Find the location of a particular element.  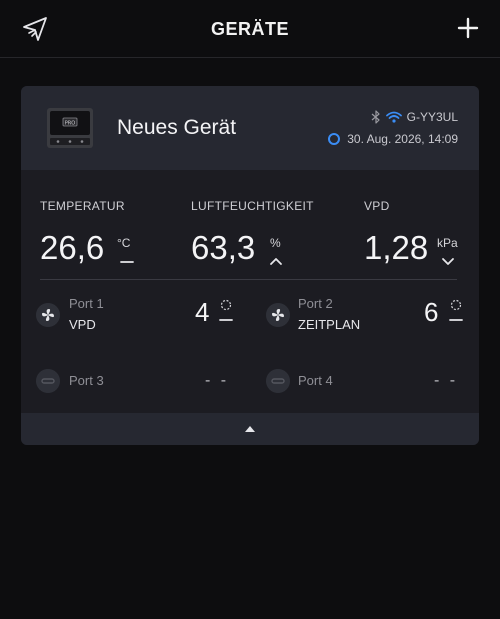

temperature-label: TEMPERATUR is located at coordinates (82, 206).